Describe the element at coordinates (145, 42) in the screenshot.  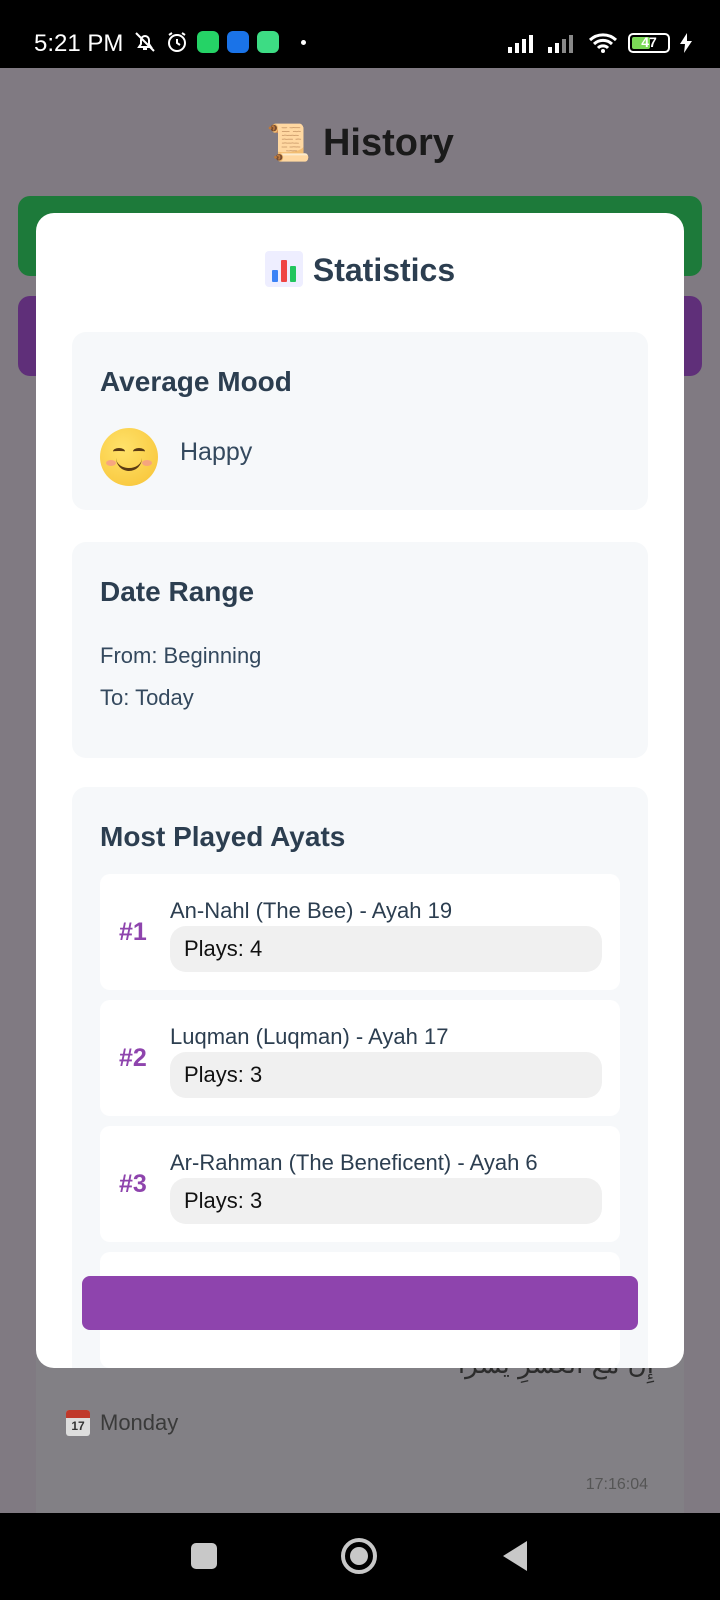
I see `bell-off-icon` at that location.